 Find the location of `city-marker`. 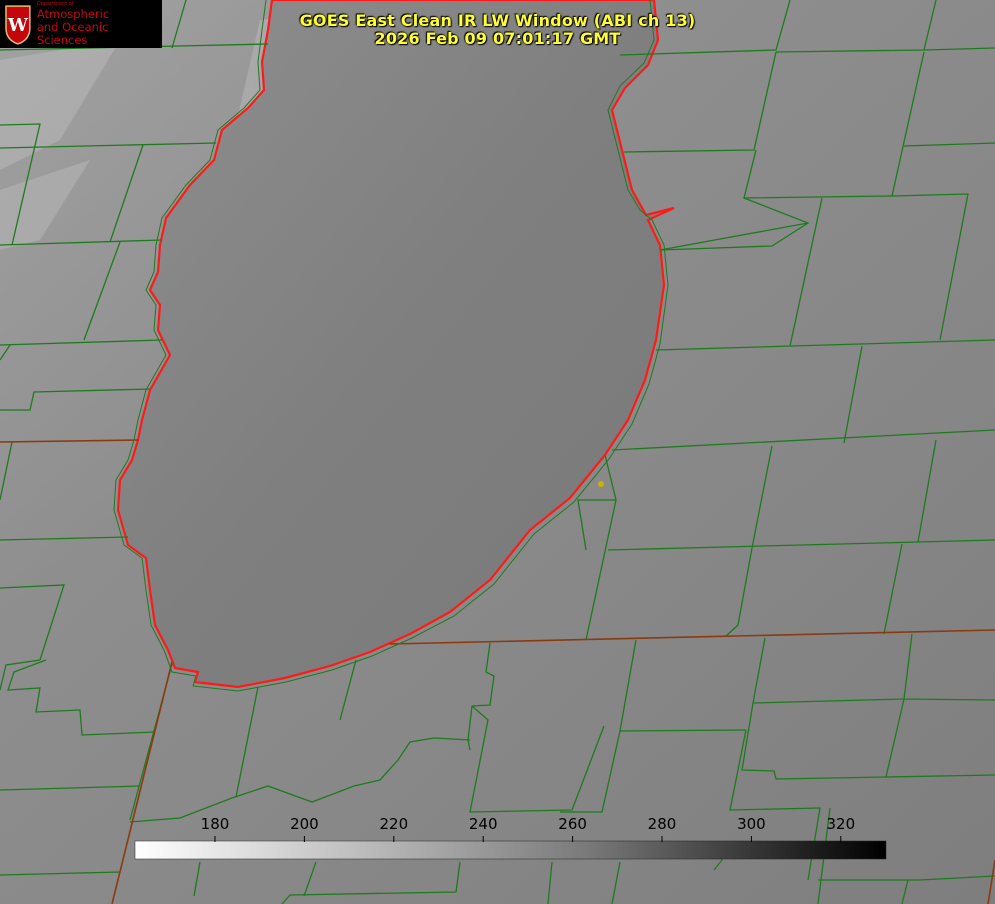

city-marker is located at coordinates (601, 484).